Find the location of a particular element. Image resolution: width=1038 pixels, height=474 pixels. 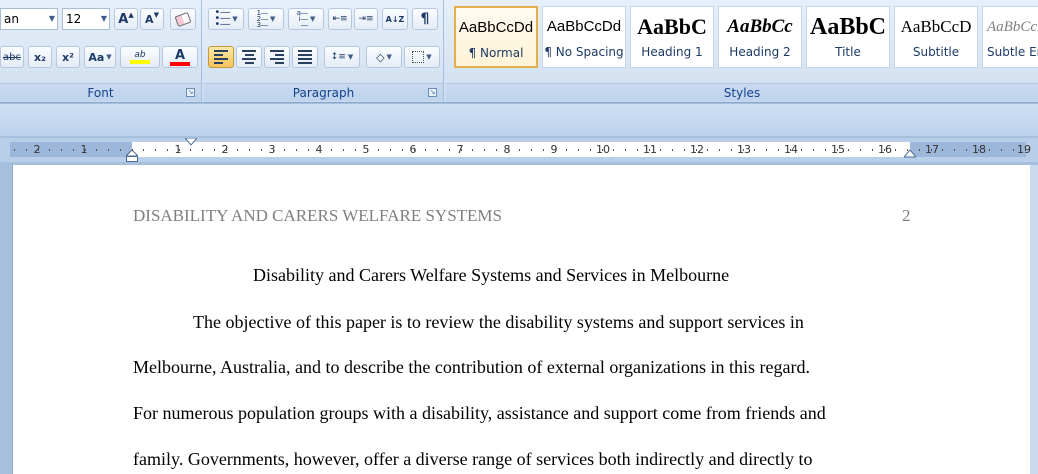

style-subtle-emphasis: AaBbCcDd Subtle Em is located at coordinates (1010, 37).